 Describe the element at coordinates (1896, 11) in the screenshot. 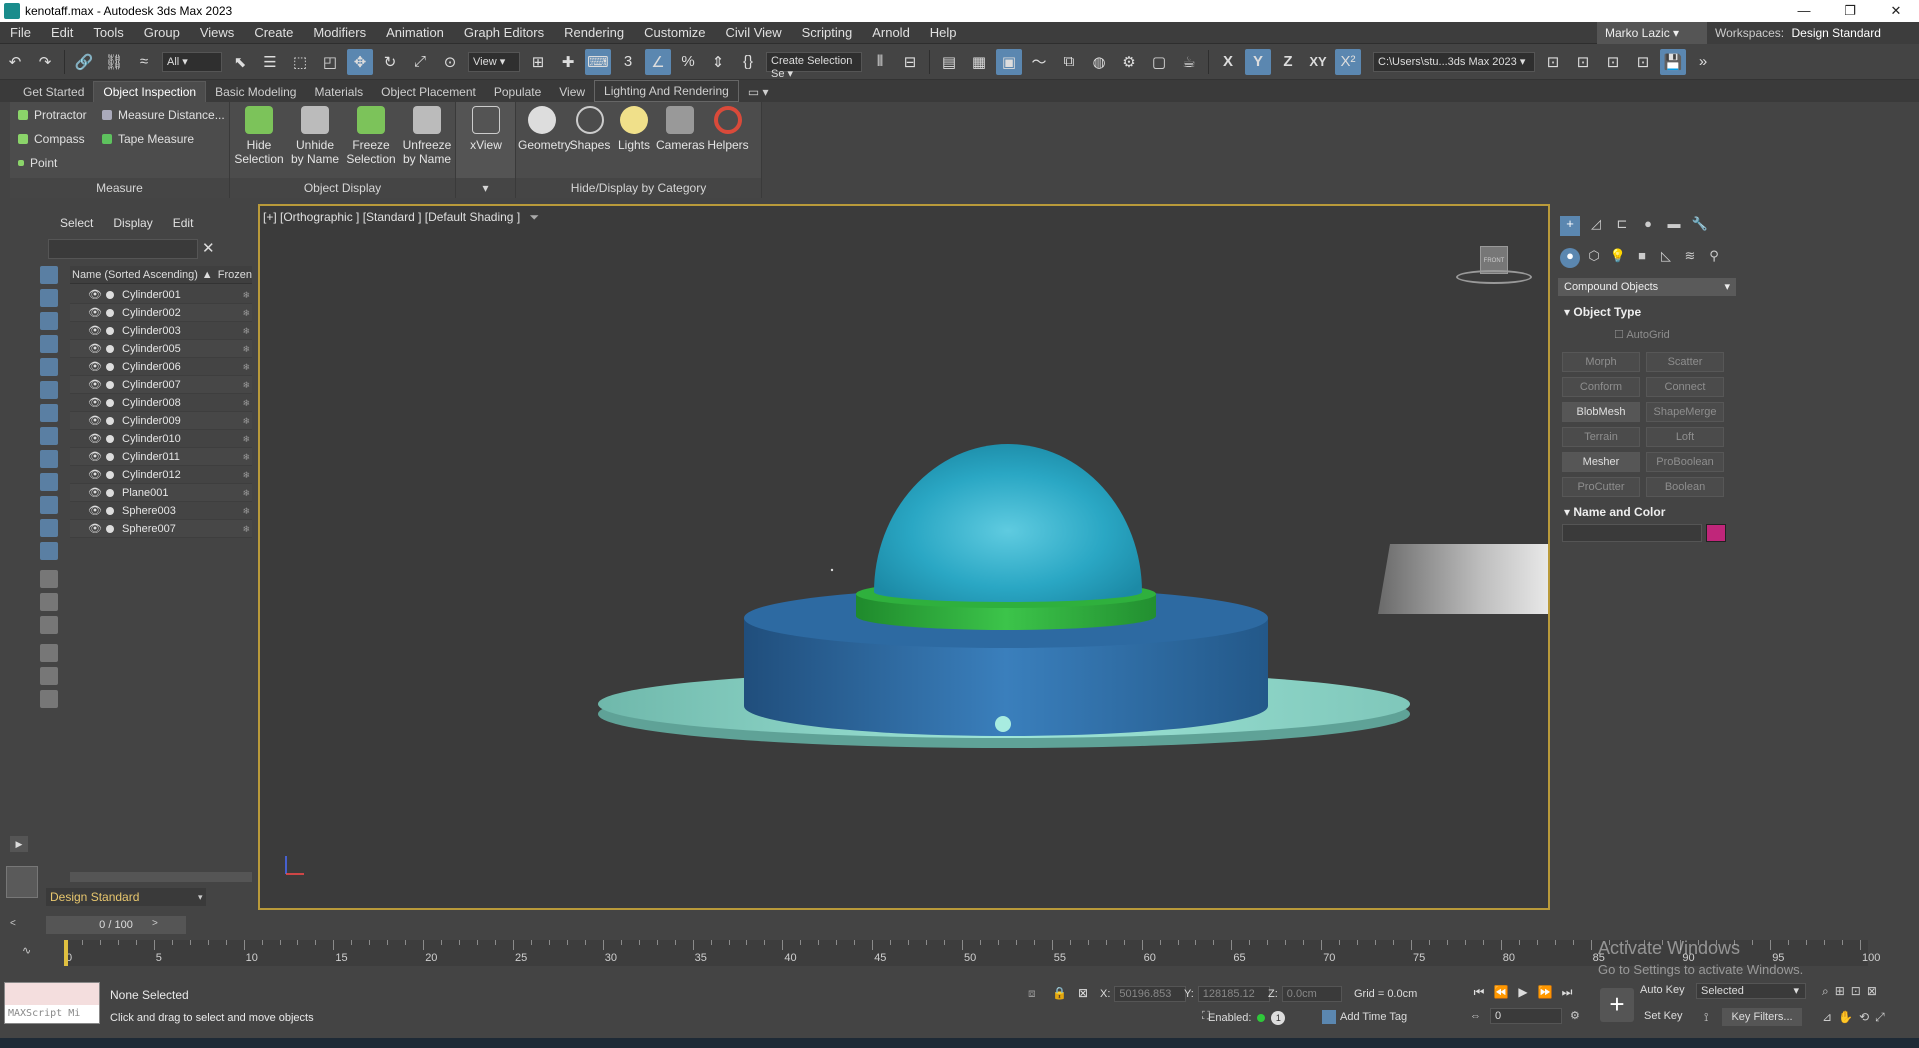

I see `close-button: ✕` at that location.